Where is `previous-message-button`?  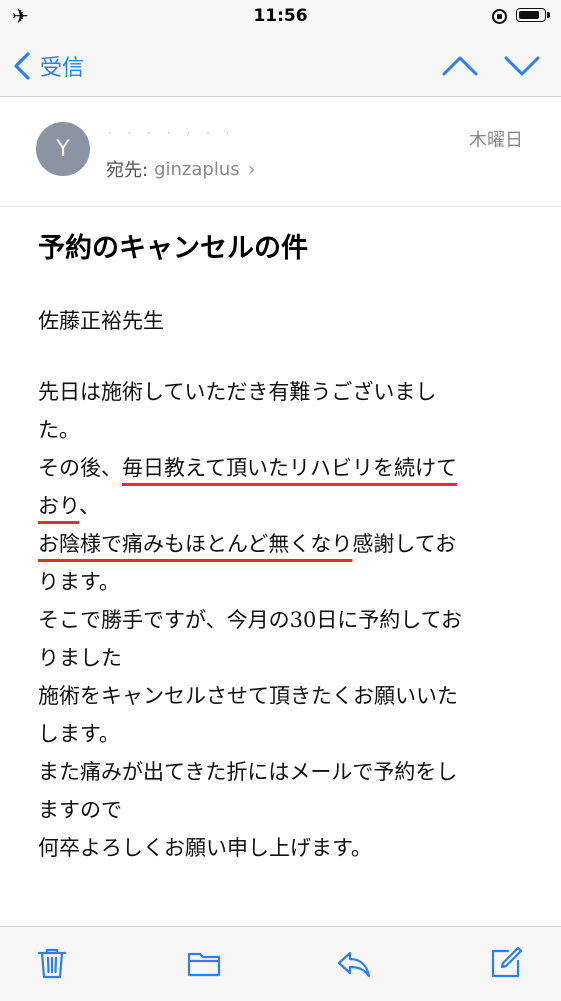 previous-message-button is located at coordinates (460, 65).